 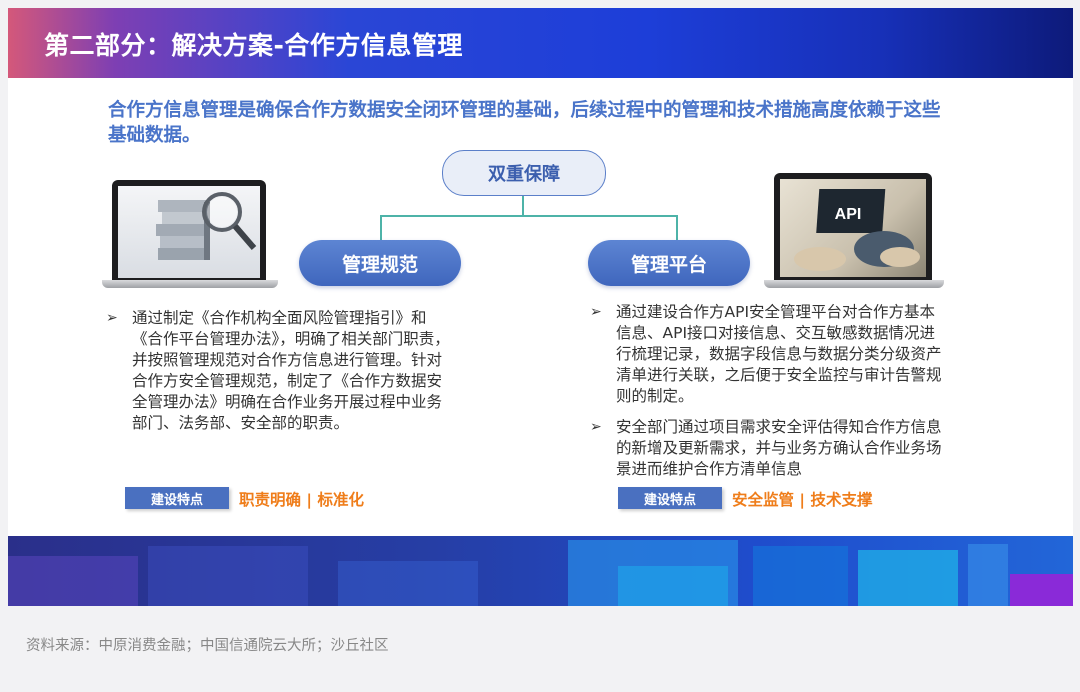 I want to click on connector-vertical, so click(x=523, y=205).